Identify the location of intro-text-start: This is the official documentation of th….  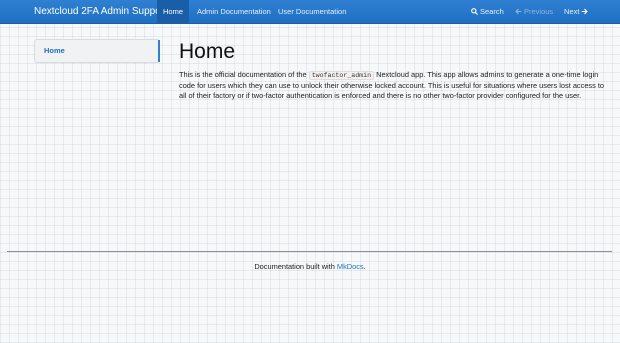
(244, 74).